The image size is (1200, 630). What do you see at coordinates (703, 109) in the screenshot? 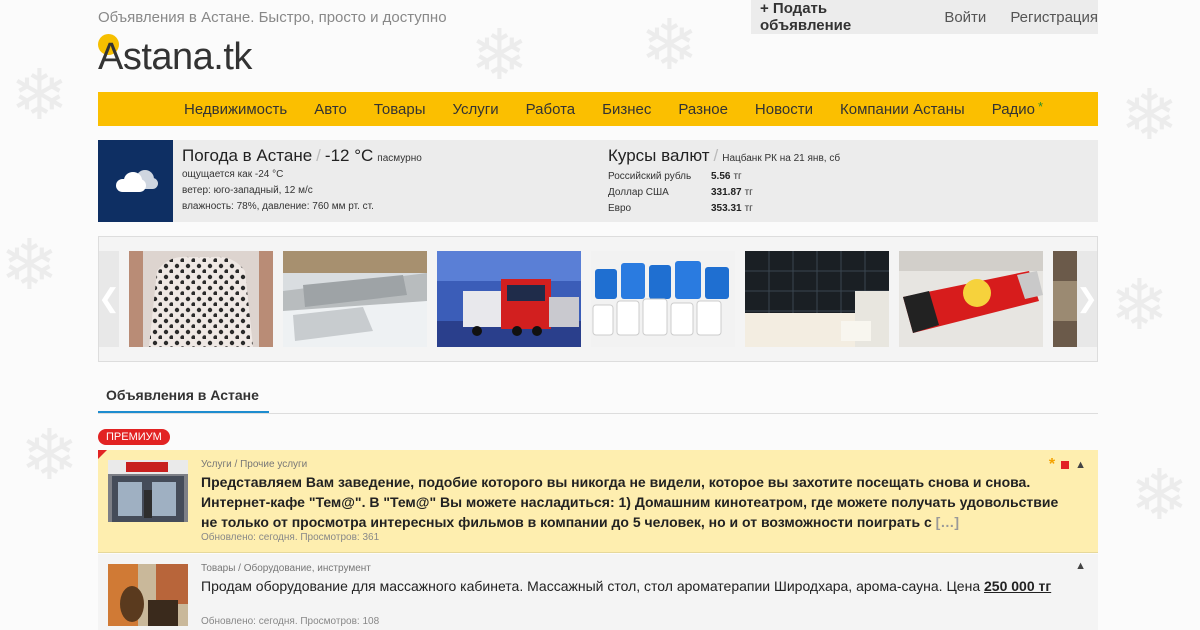
I see `menu-item-misc: Разное` at bounding box center [703, 109].